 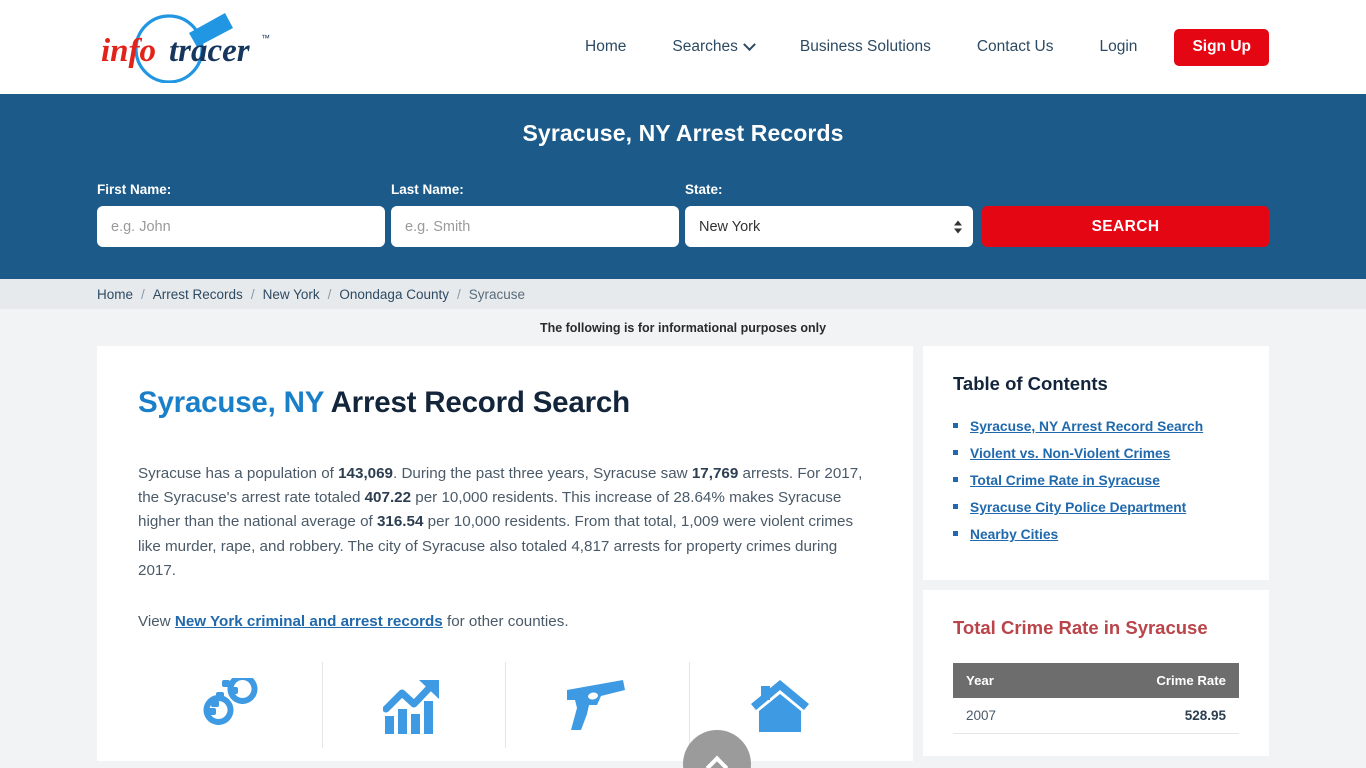 What do you see at coordinates (230, 702) in the screenshot?
I see `handcuffs-icon` at bounding box center [230, 702].